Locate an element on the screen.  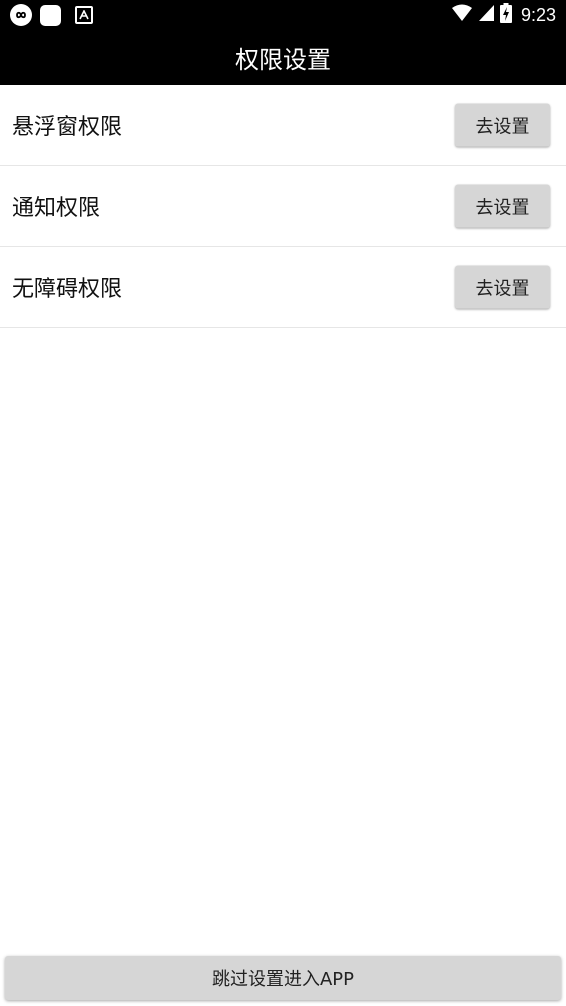
white-square-app-icon is located at coordinates (50, 15).